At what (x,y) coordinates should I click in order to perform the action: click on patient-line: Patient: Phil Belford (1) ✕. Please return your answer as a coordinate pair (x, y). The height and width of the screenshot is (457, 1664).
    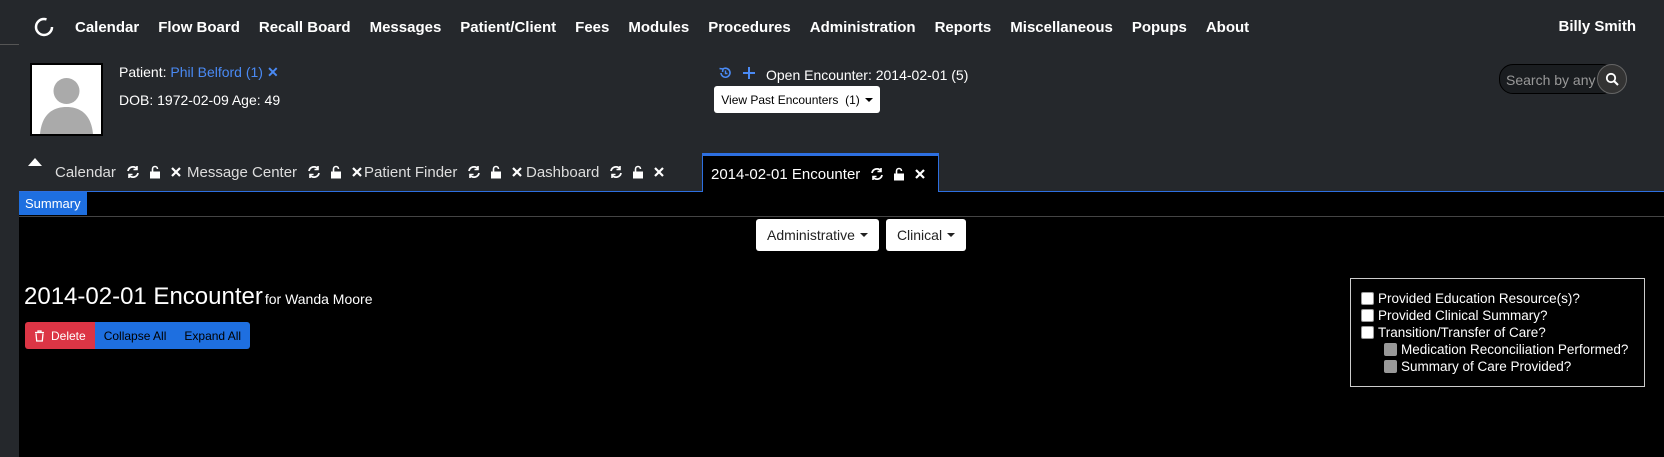
    Looking at the image, I should click on (199, 72).